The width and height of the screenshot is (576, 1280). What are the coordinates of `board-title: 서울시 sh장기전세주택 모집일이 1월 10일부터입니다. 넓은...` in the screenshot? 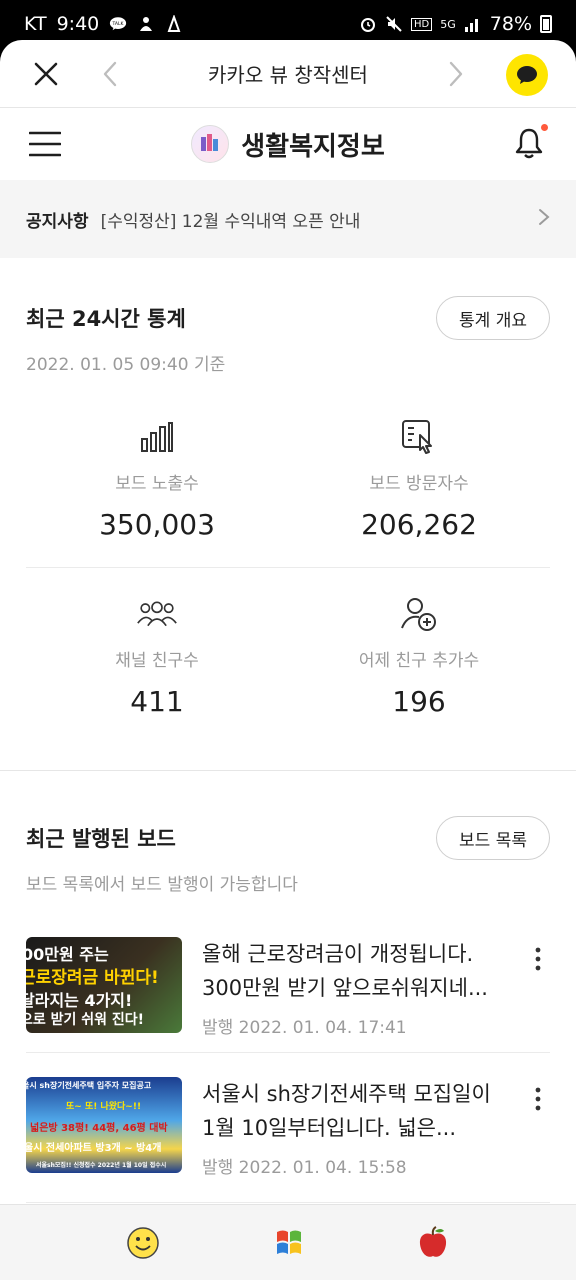 It's located at (346, 1111).